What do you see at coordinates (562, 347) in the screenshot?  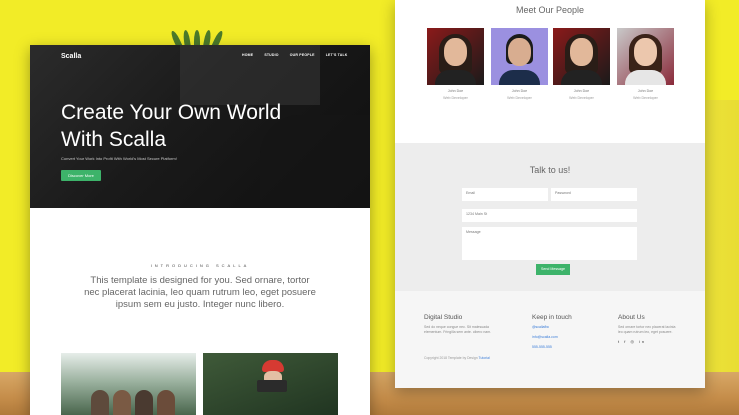 I see `footer-link-phone: 555-555-555` at bounding box center [562, 347].